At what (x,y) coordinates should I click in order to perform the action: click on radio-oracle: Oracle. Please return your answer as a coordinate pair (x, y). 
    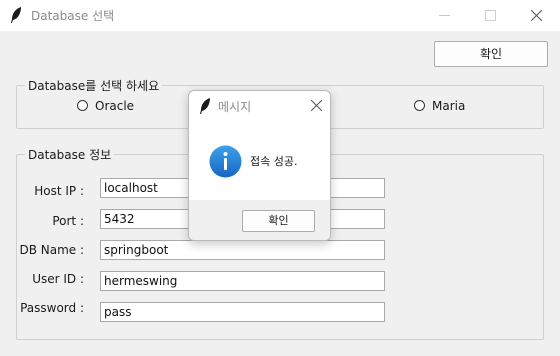
    Looking at the image, I should click on (105, 106).